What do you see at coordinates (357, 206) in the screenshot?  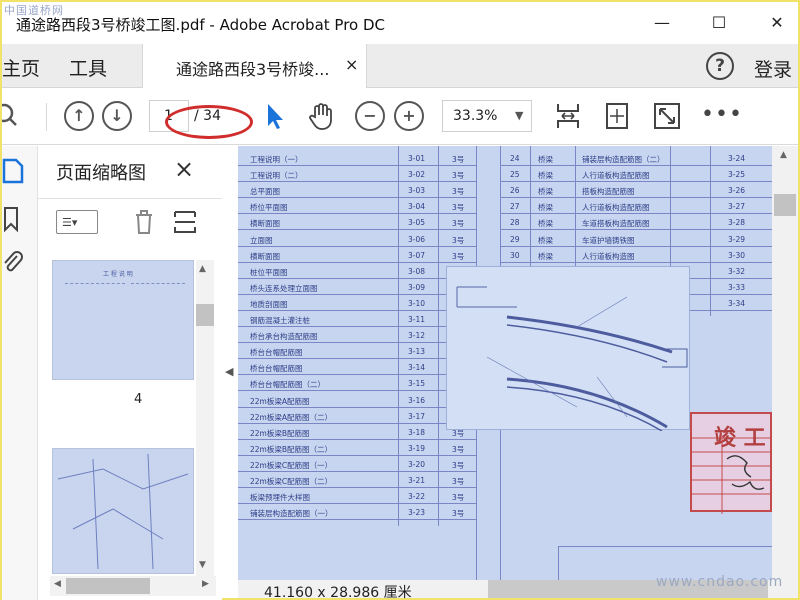 I see `table-row: 桥位平面图 3-04 3号` at bounding box center [357, 206].